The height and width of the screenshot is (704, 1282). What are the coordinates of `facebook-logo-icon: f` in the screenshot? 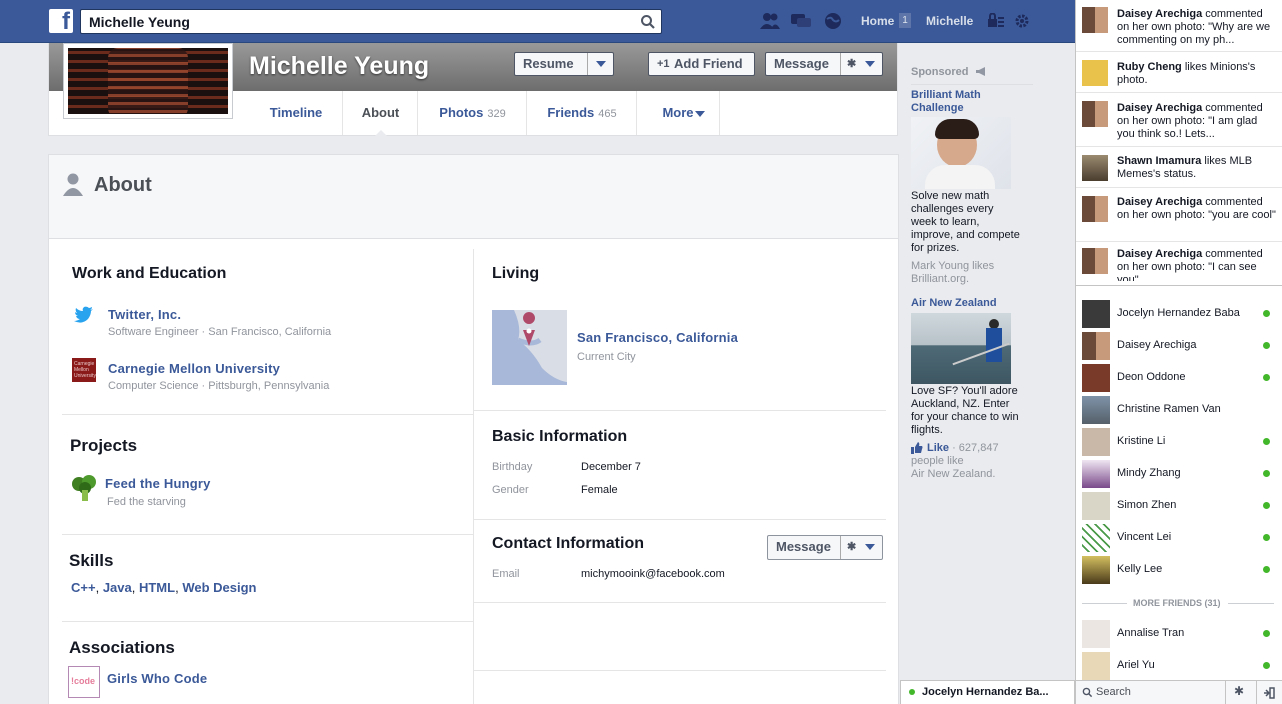 It's located at (61, 21).